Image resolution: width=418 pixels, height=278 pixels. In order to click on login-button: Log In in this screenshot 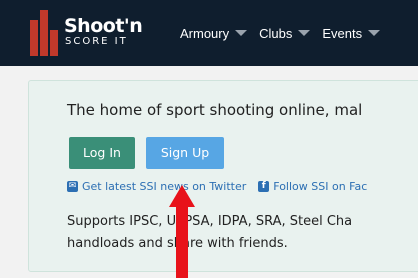, I will do `click(102, 153)`.